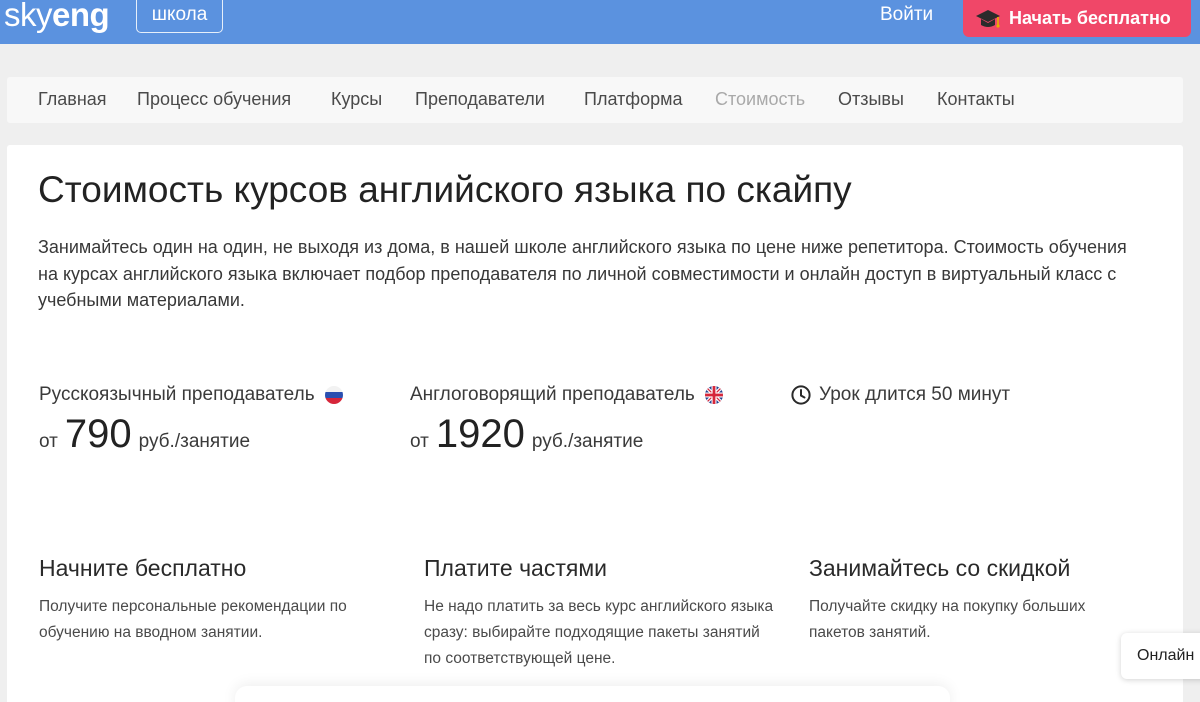  I want to click on nav-item-pricing: Стоимость, so click(760, 99).